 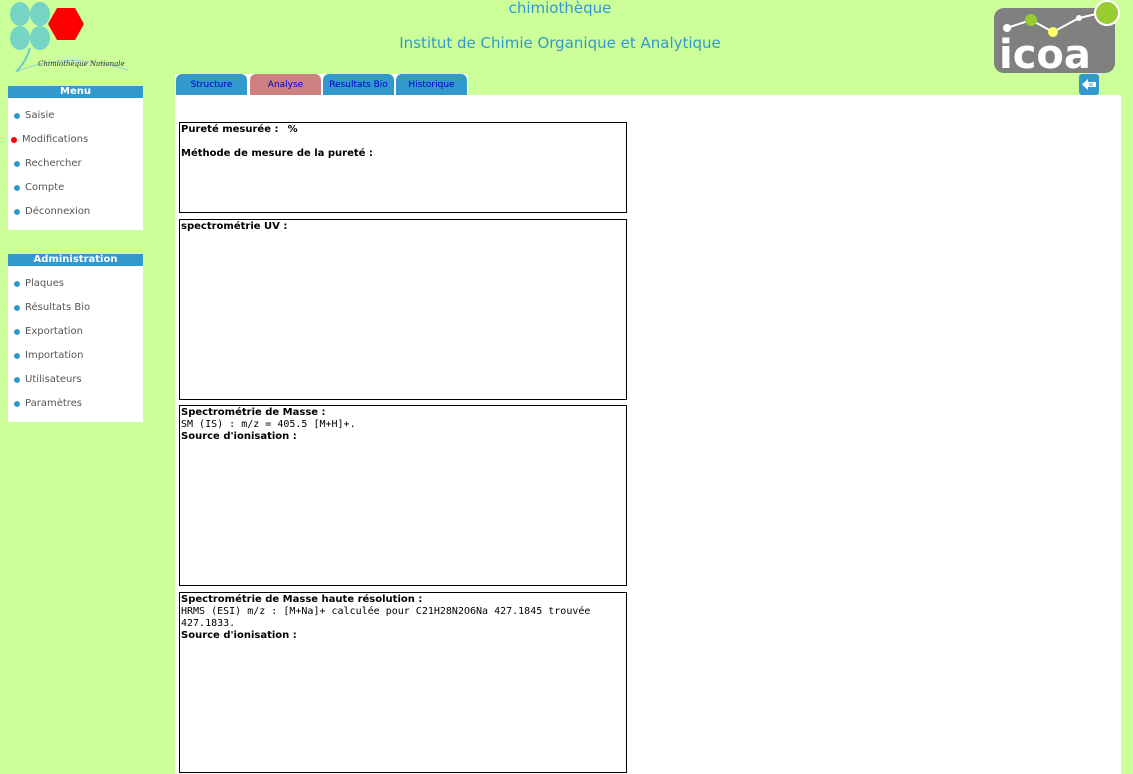 What do you see at coordinates (54, 331) in the screenshot?
I see `sidebar-item-label: Exportation` at bounding box center [54, 331].